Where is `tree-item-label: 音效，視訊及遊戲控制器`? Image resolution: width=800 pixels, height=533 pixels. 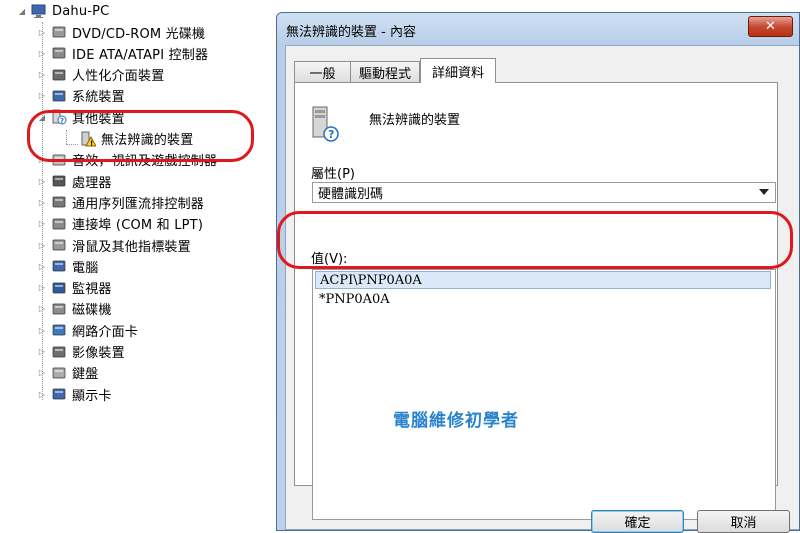
tree-item-label: 音效，視訊及遊戲控制器 is located at coordinates (145, 162).